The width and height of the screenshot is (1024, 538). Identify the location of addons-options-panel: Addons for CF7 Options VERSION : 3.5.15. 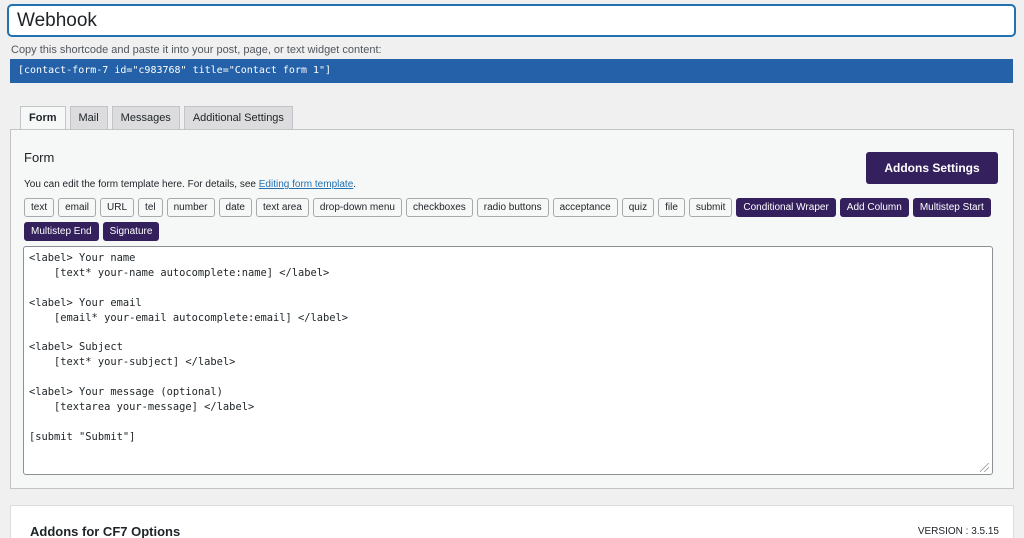
(512, 521).